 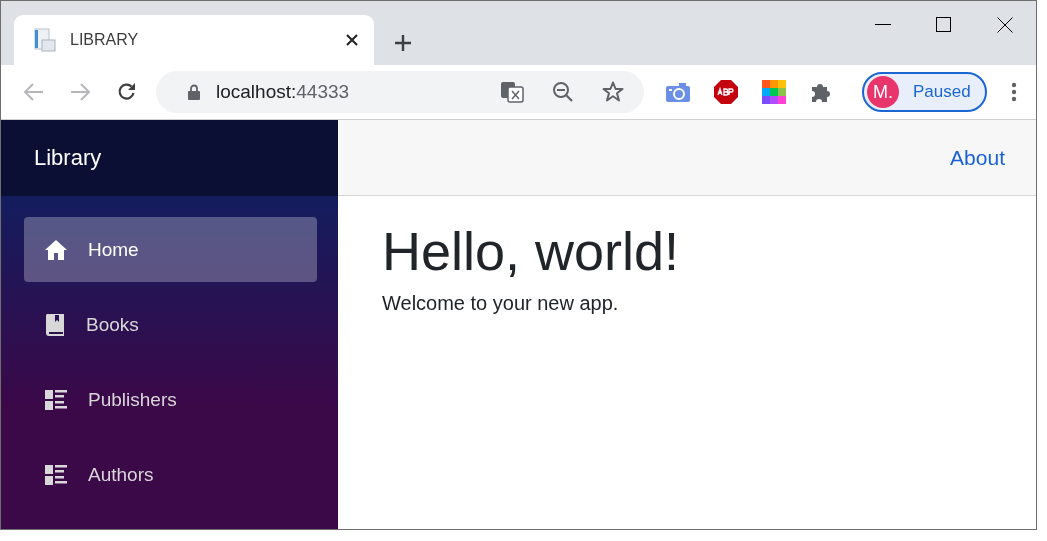 I want to click on star-icon, so click(x=613, y=92).